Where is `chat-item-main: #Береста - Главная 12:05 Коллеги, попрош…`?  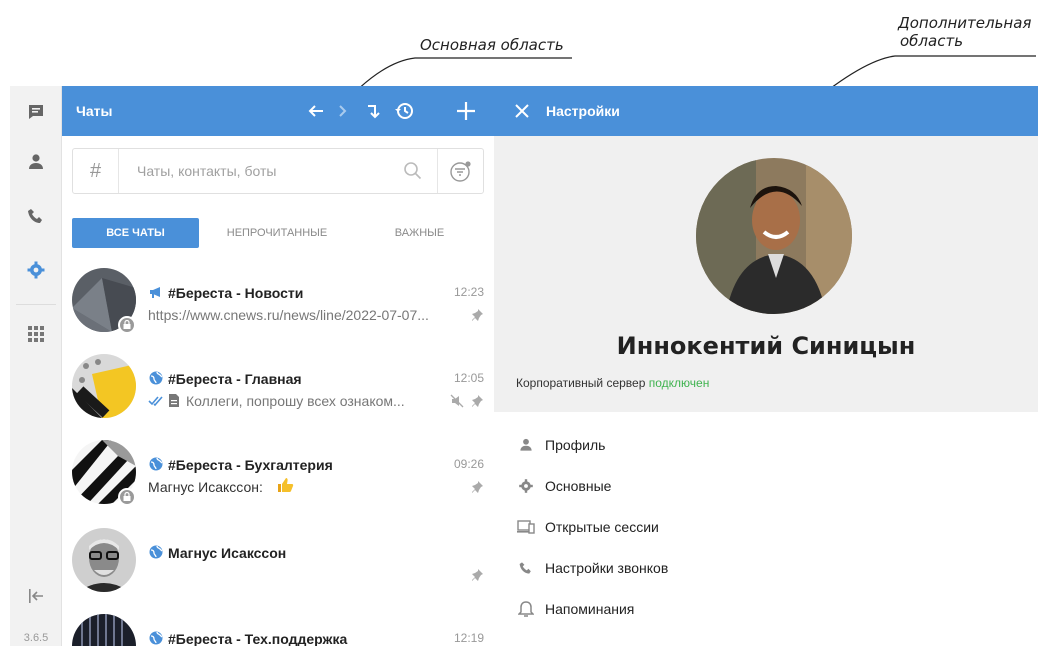 chat-item-main: #Береста - Главная 12:05 Коллеги, попрош… is located at coordinates (278, 397).